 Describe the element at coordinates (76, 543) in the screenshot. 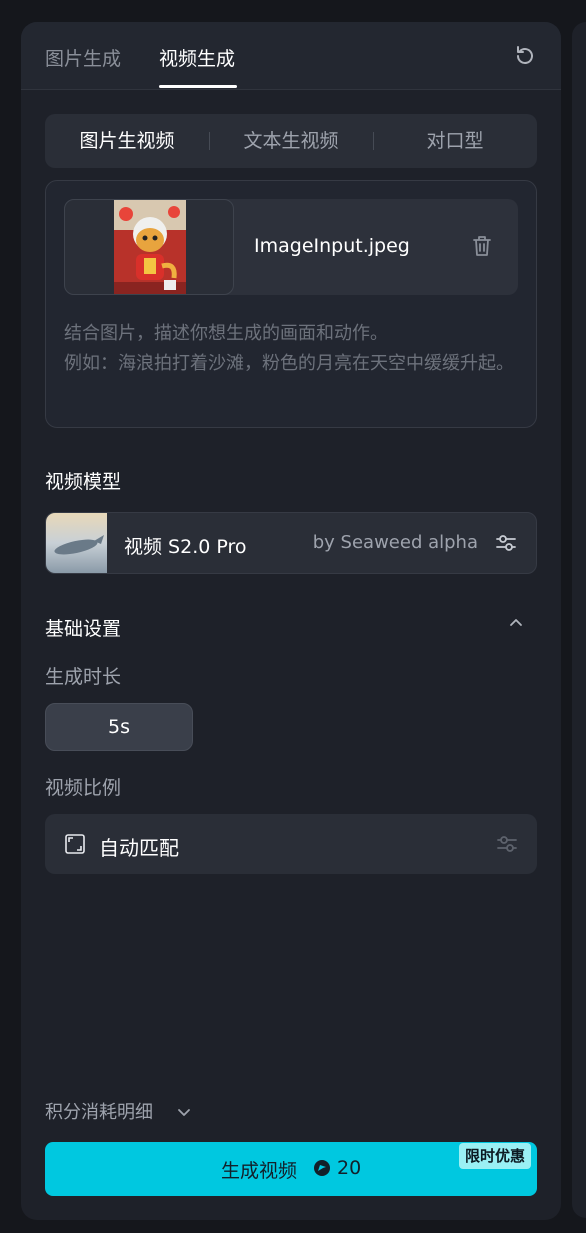

I see `model-thumbnail` at that location.